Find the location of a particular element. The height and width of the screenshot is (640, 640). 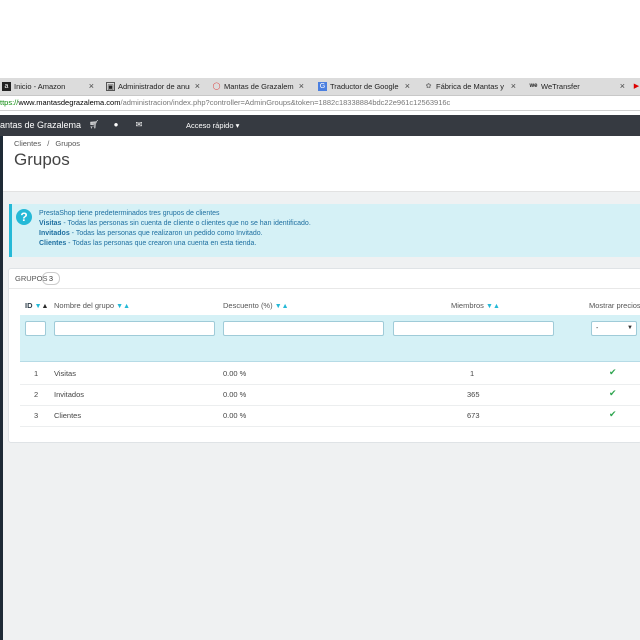

breadcrumb-clientes: Clientes is located at coordinates (27, 143).